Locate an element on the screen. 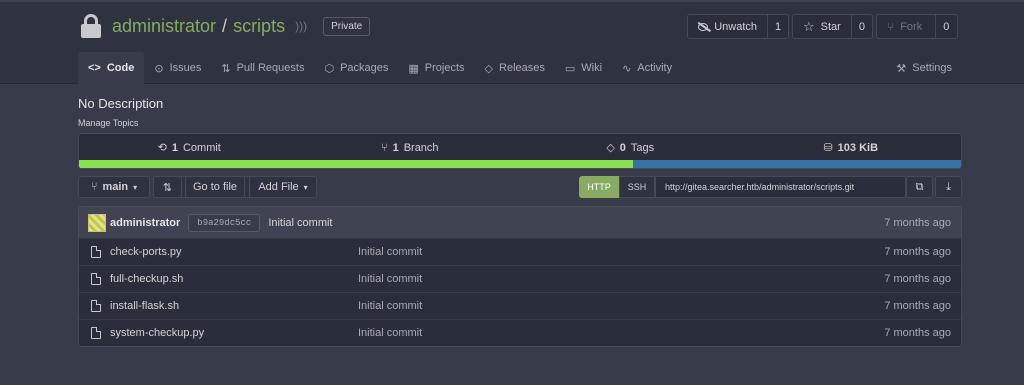 This screenshot has height=385, width=1024. star-button: ☆ Star is located at coordinates (822, 26).